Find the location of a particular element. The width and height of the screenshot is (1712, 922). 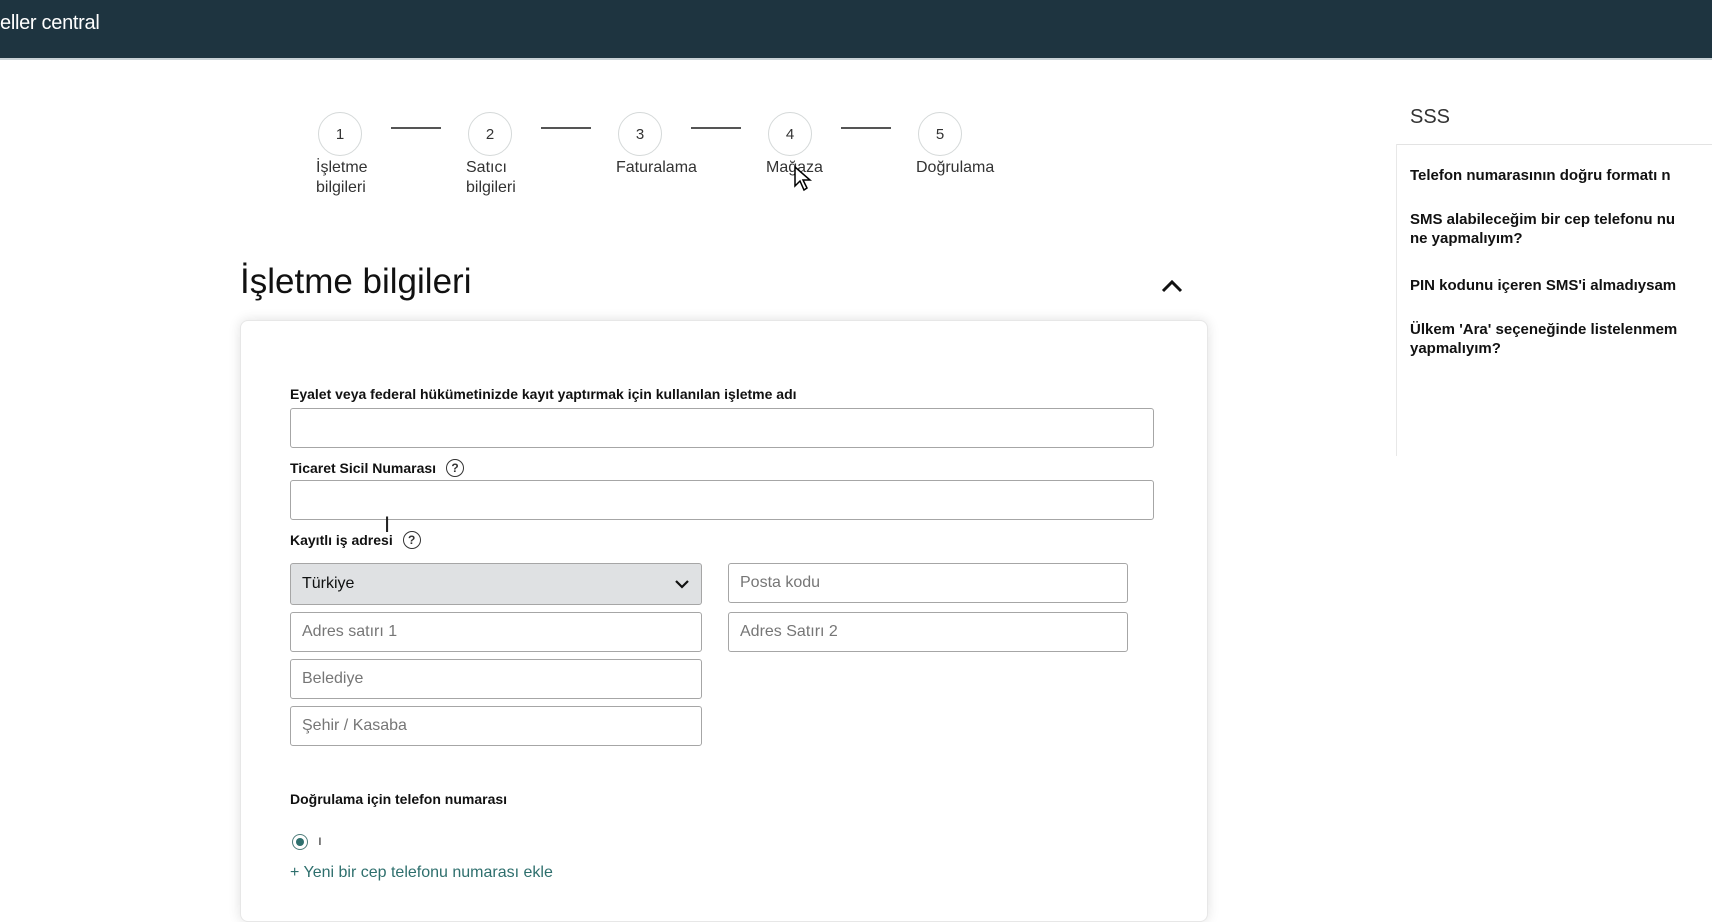

collapse-section-button is located at coordinates (1172, 286).